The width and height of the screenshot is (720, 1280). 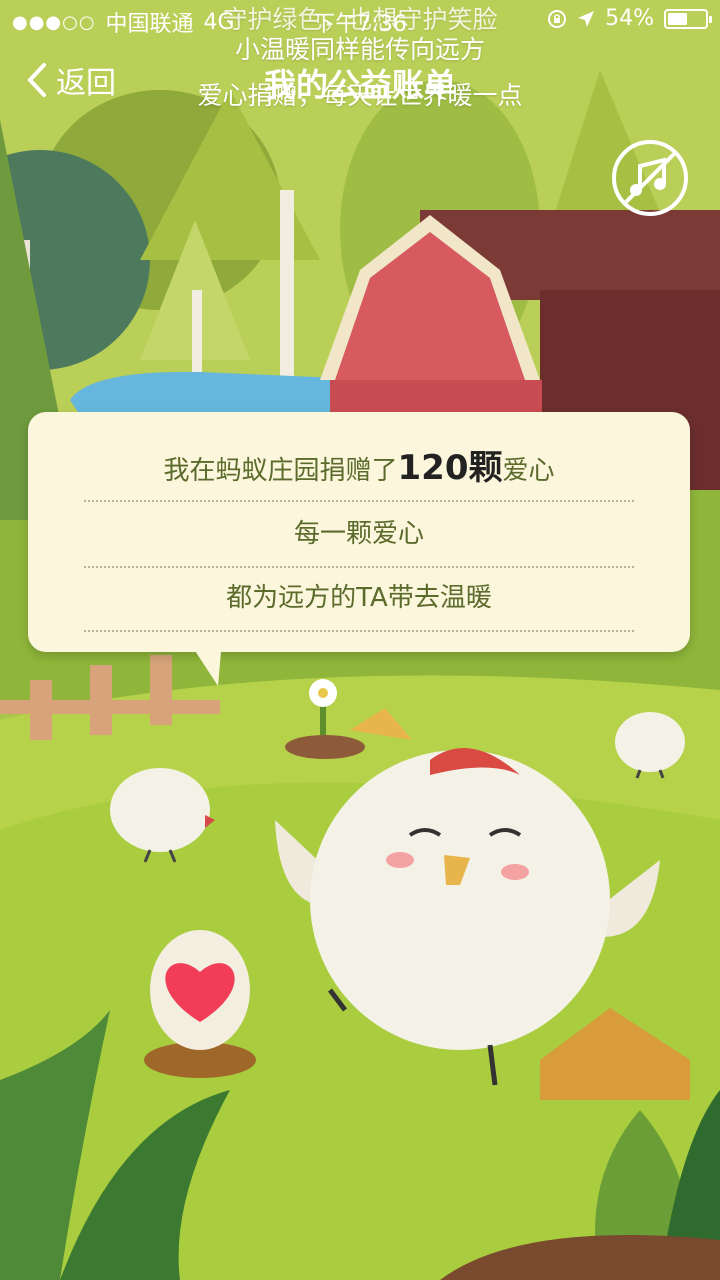 What do you see at coordinates (586, 18) in the screenshot?
I see `location-arrow-icon` at bounding box center [586, 18].